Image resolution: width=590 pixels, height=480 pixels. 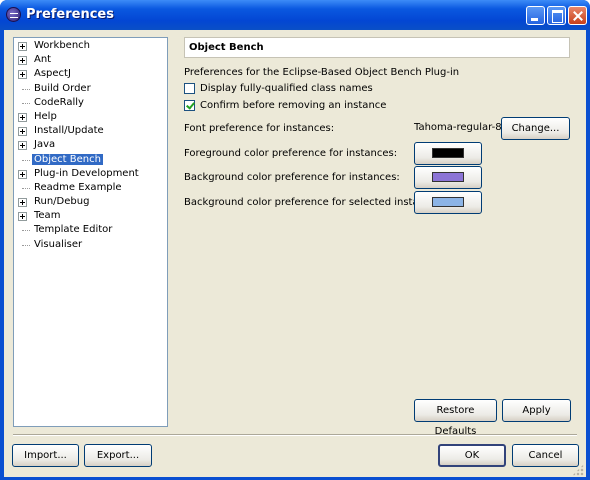 What do you see at coordinates (90, 103) in the screenshot?
I see `tree-item-coderally: CodeRally` at bounding box center [90, 103].